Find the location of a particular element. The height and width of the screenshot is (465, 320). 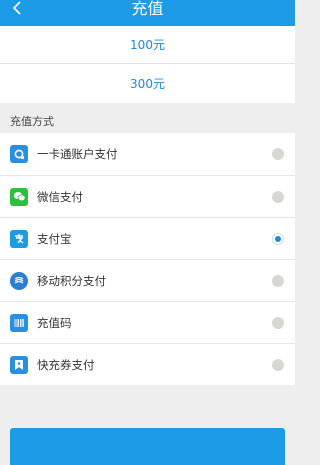

payment-option-label: 充值码 is located at coordinates (54, 322).